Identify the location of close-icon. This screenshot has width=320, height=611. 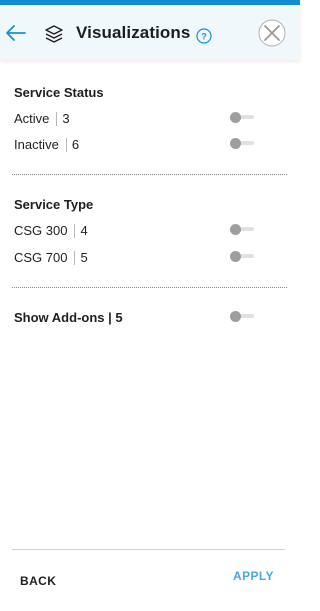
(272, 33).